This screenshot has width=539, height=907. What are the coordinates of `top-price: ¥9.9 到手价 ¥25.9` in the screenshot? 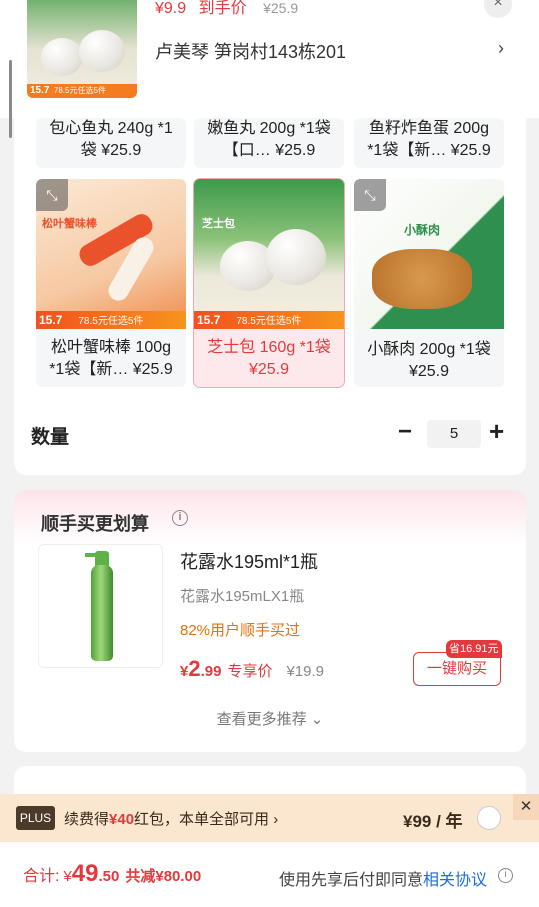 It's located at (226, 9).